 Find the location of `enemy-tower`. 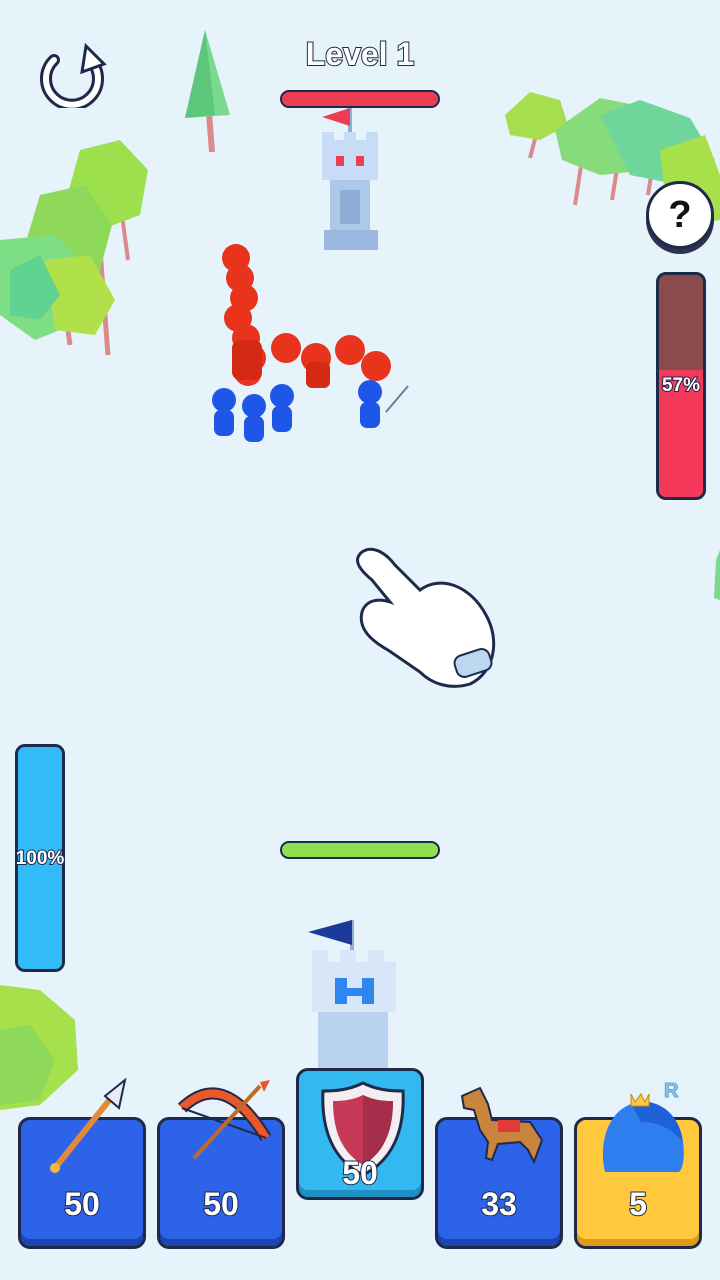

enemy-tower is located at coordinates (350, 179).